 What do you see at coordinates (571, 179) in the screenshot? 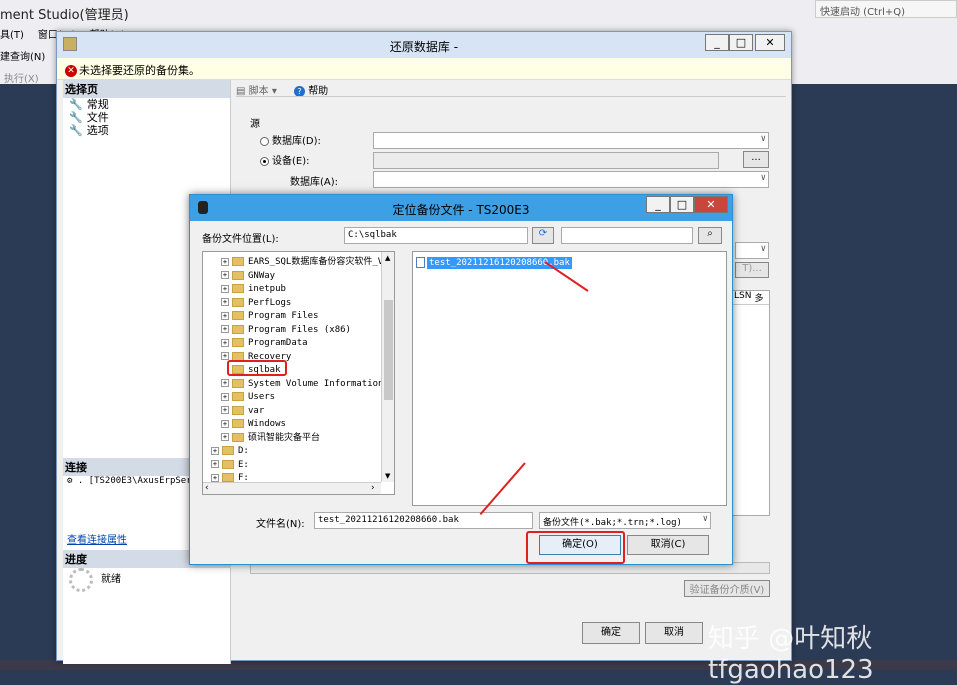
I see `target-database-dropdown` at bounding box center [571, 179].